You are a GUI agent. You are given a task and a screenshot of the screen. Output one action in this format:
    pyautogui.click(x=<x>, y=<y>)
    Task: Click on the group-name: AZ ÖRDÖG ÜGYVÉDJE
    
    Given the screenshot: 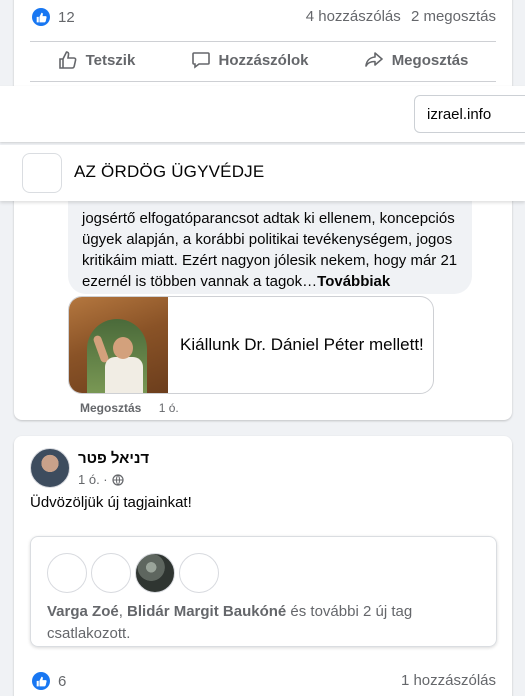 What is the action you would take?
    pyautogui.click(x=169, y=172)
    